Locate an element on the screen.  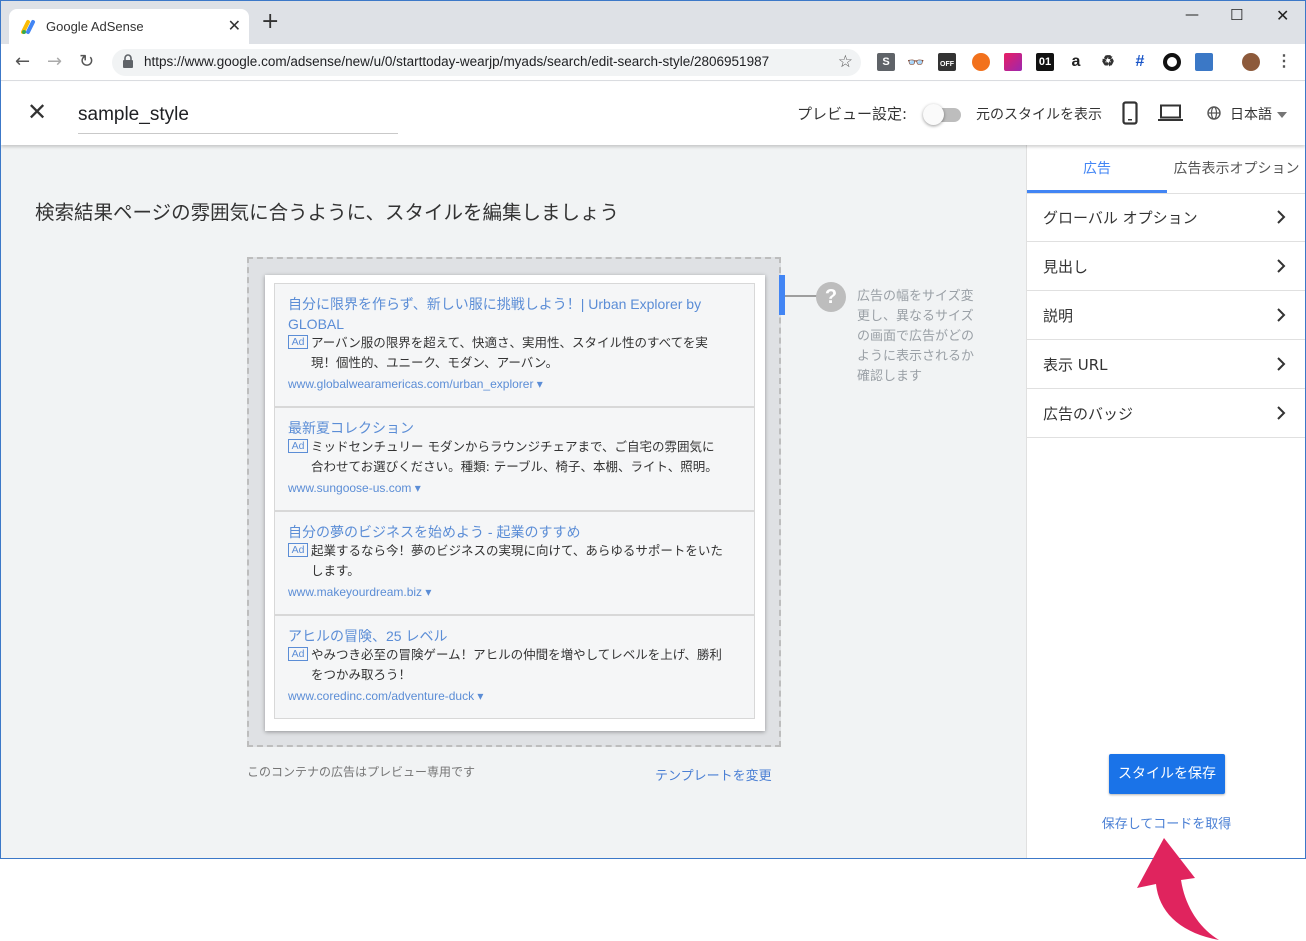
panel-row-display-url: 表示 URL is located at coordinates (1166, 364).